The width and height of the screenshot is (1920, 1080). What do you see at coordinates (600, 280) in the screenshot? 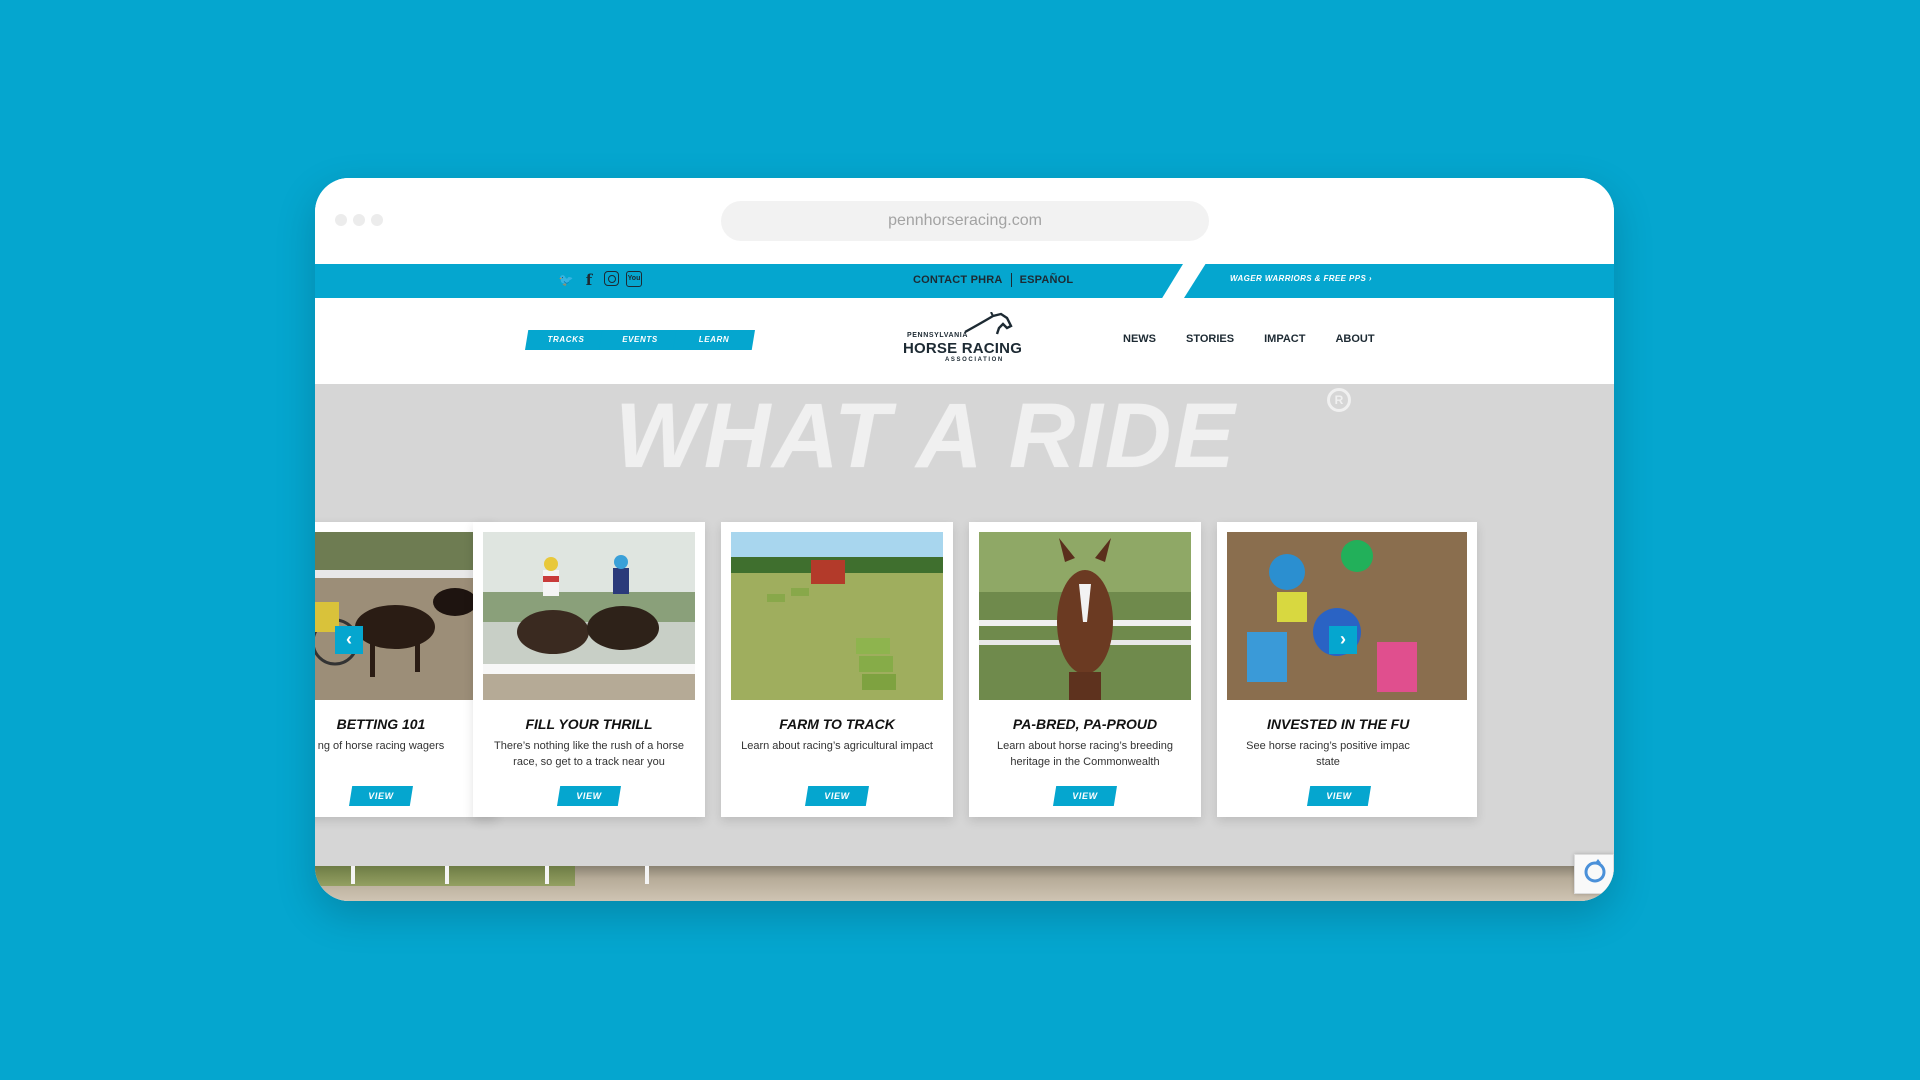
I see `social-links: 🐦 f You` at bounding box center [600, 280].